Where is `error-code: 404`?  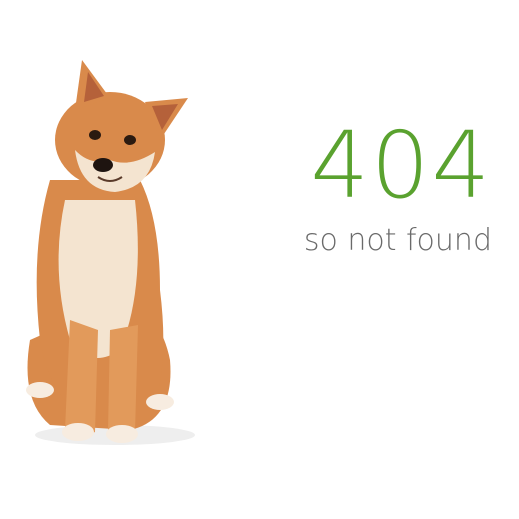
error-code: 404 is located at coordinates (401, 165).